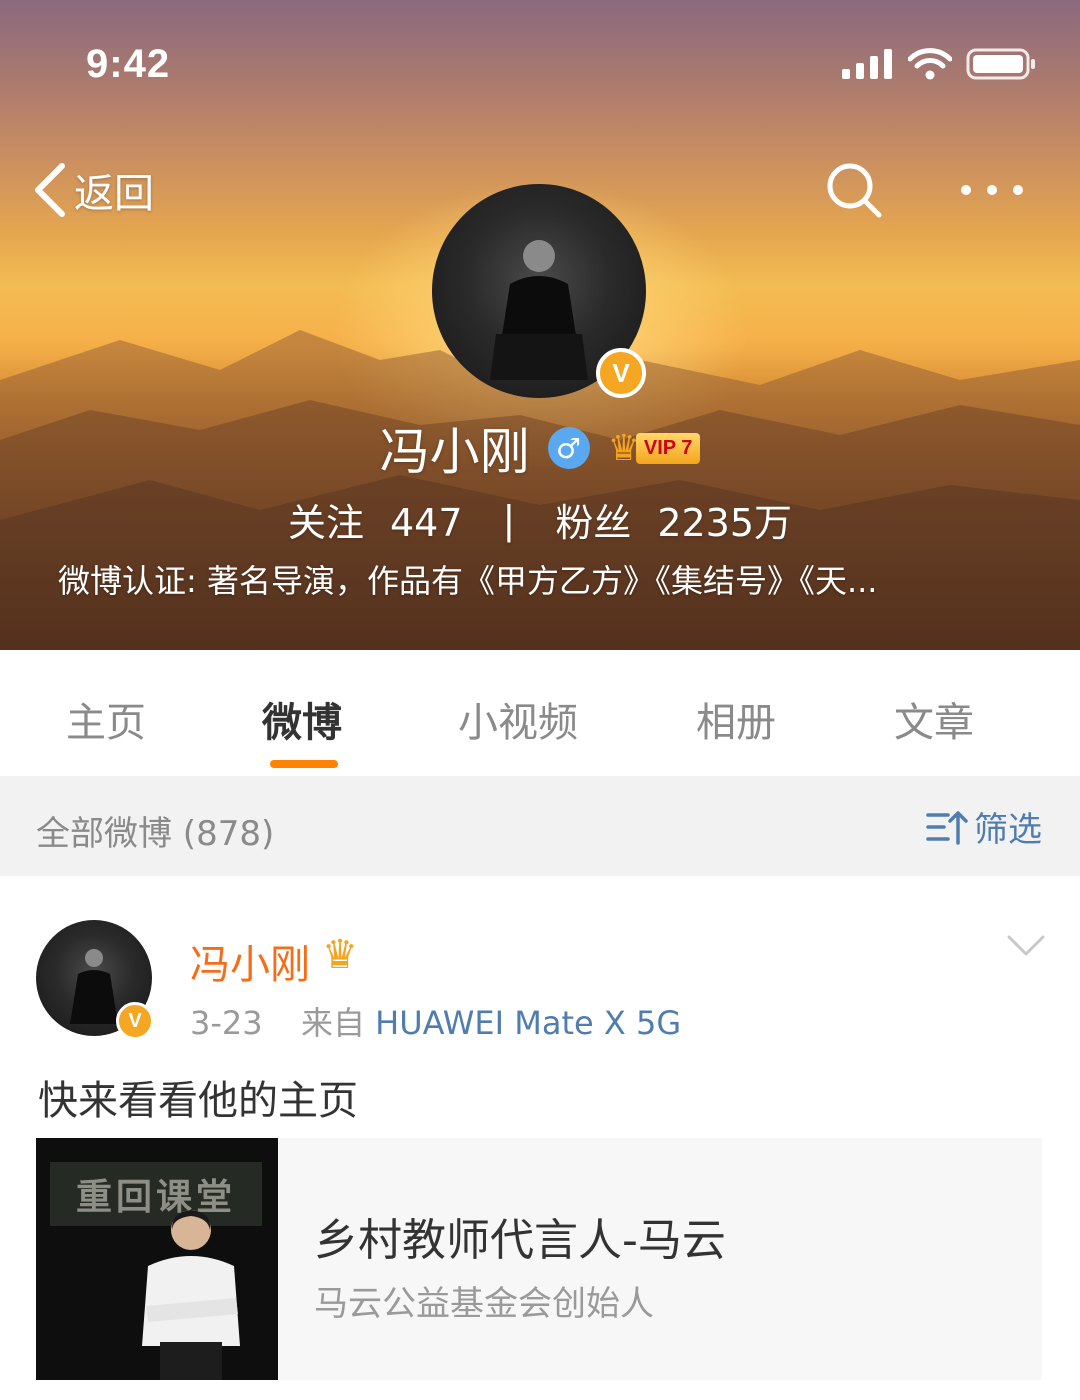 The image size is (1080, 1400). I want to click on chevron-down-icon, so click(1026, 945).